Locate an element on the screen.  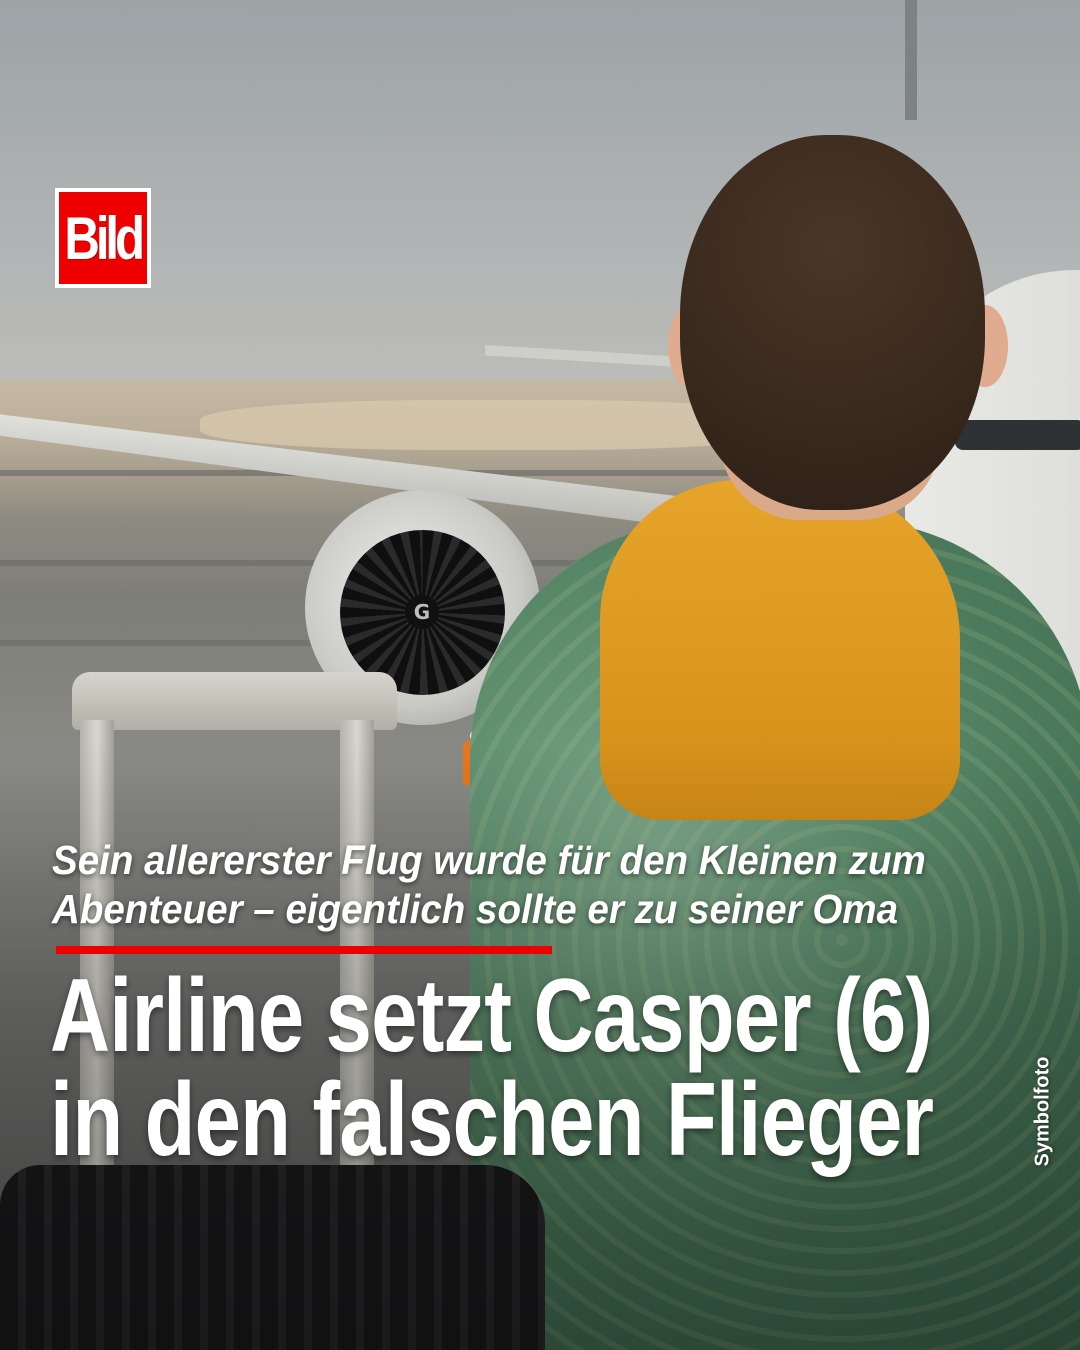
bild-logo-text: Bild is located at coordinates (105, 238).